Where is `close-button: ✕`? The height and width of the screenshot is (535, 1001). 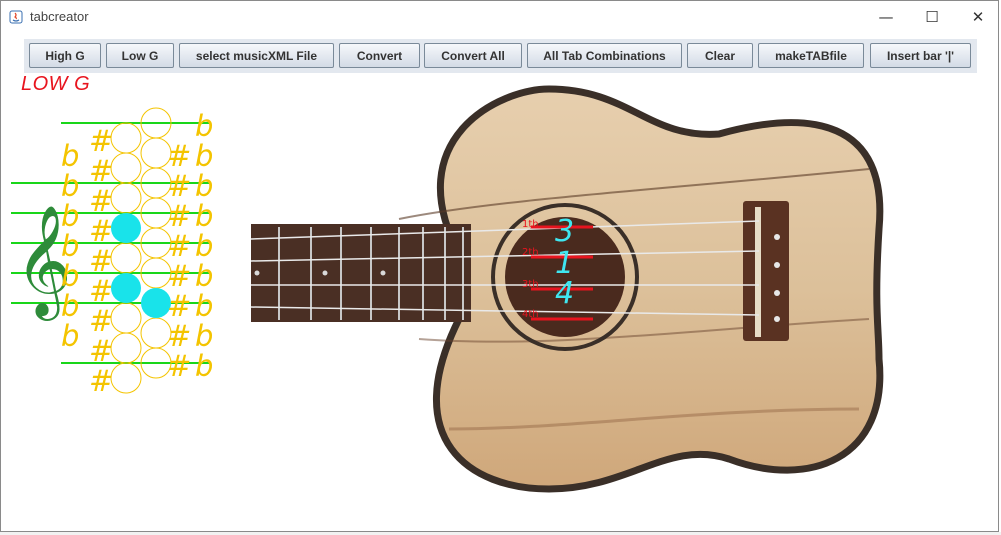 close-button: ✕ is located at coordinates (978, 17).